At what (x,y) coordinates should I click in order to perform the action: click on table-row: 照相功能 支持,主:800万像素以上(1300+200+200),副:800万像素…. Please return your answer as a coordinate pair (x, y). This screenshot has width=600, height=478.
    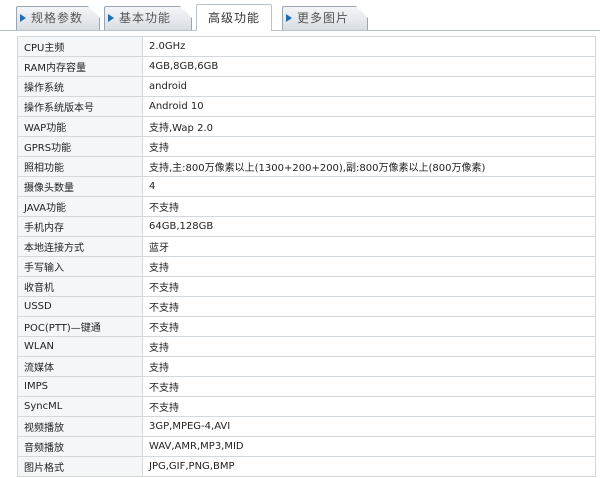
    Looking at the image, I should click on (306, 166).